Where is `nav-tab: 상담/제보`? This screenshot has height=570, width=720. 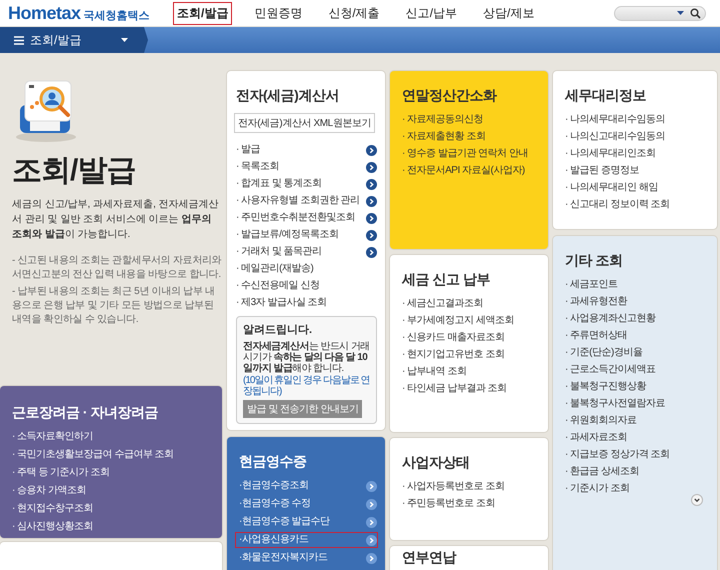
nav-tab: 상담/제보 is located at coordinates (508, 13).